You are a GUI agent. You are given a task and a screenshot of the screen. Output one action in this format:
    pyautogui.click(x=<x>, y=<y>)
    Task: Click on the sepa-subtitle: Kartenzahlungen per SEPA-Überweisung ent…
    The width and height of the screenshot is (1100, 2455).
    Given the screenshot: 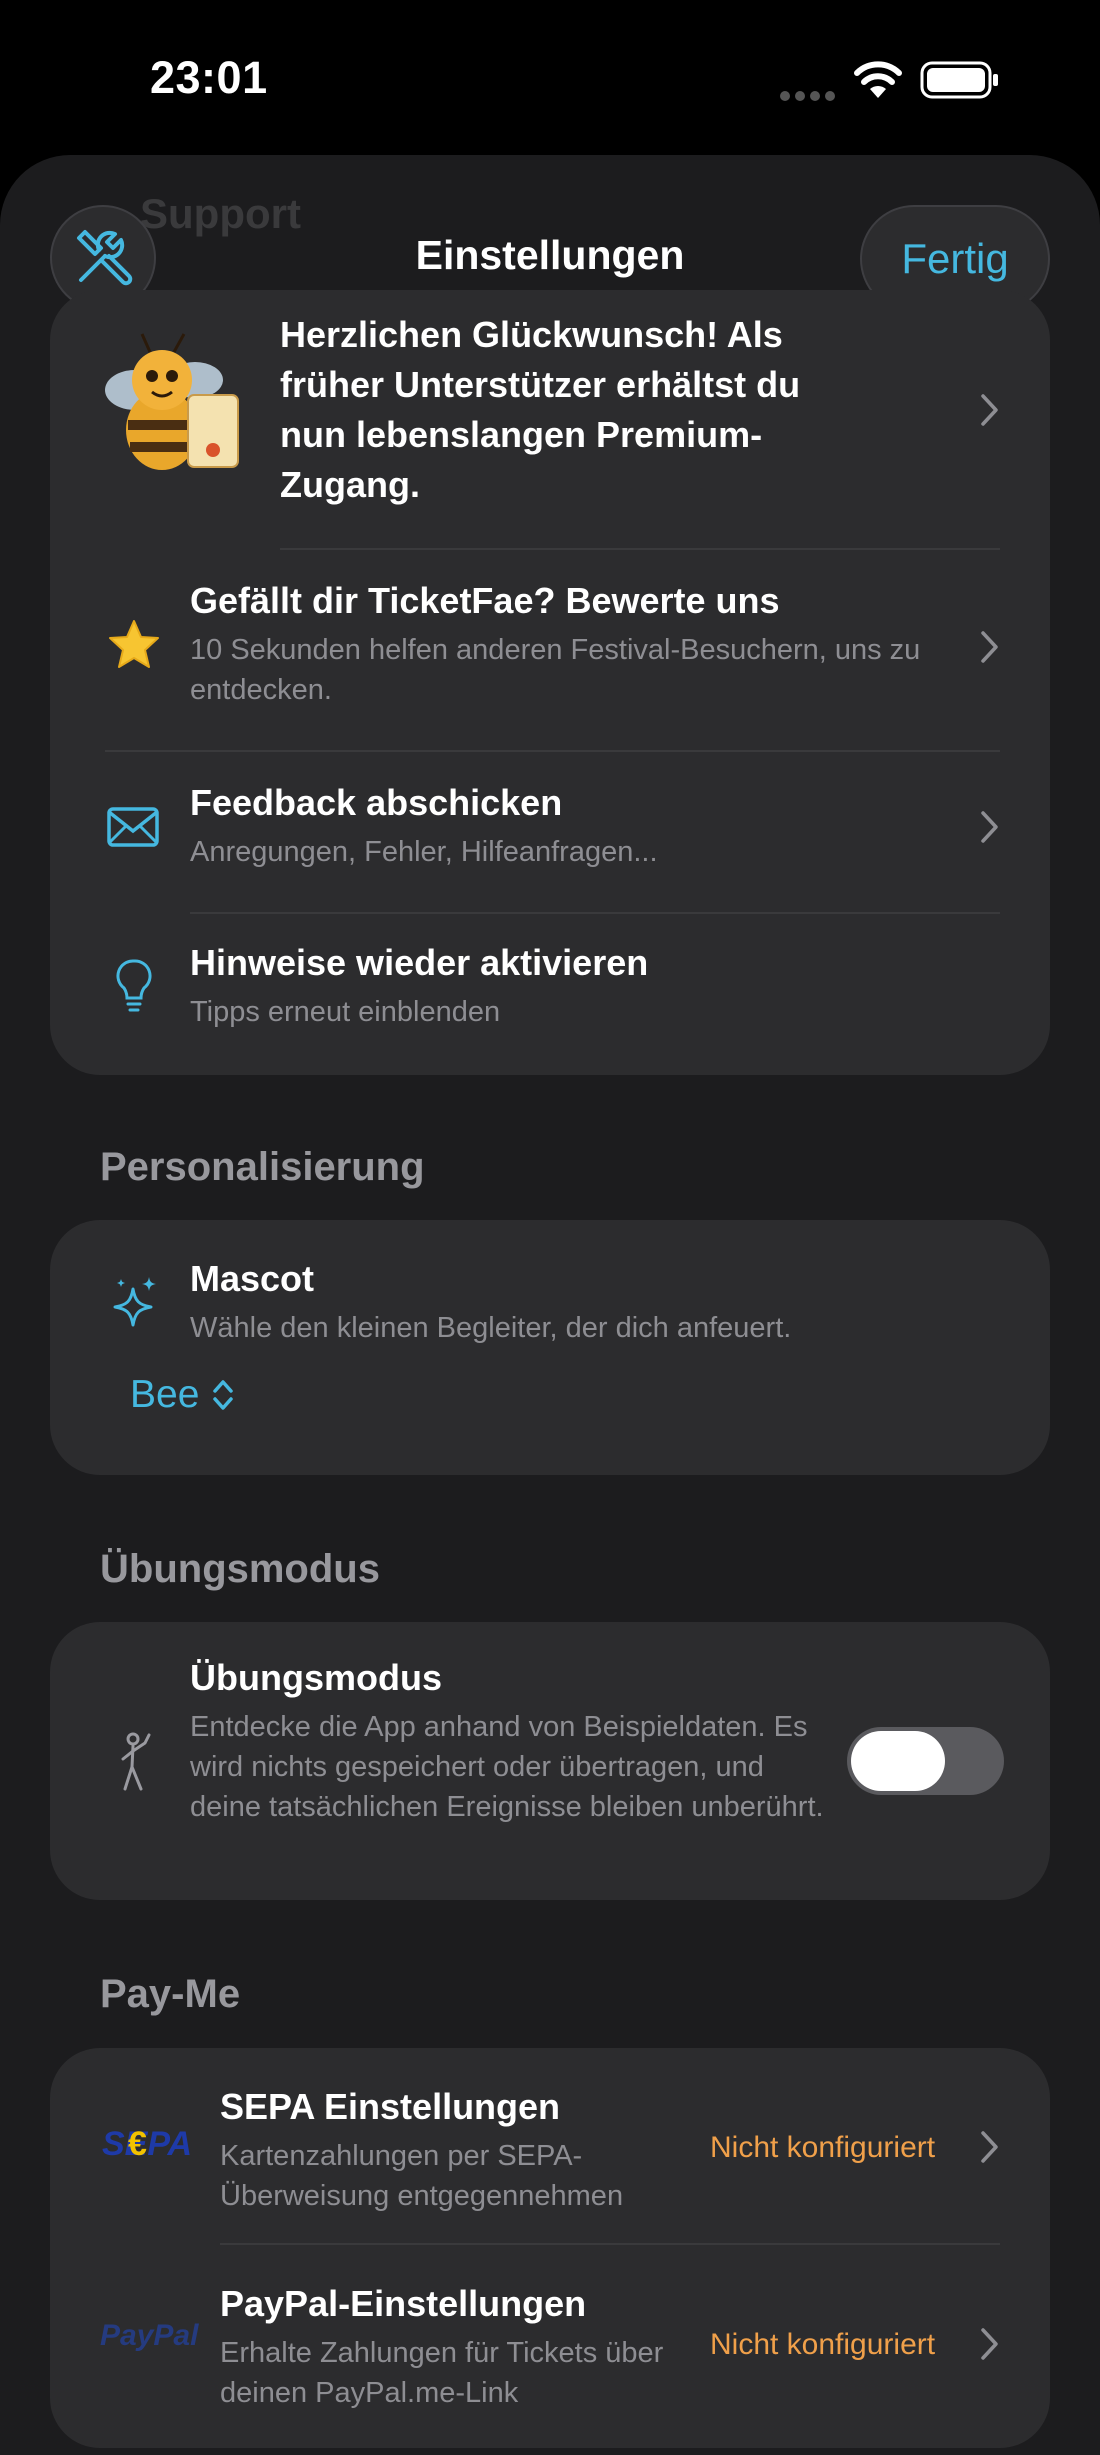 What is the action you would take?
    pyautogui.click(x=422, y=2176)
    